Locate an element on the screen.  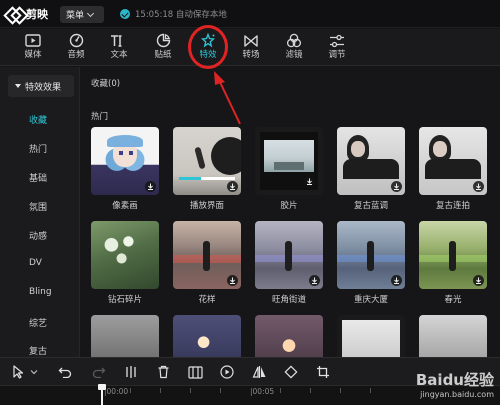
effect-label: 重庆大厦 is located at coordinates (370, 300).